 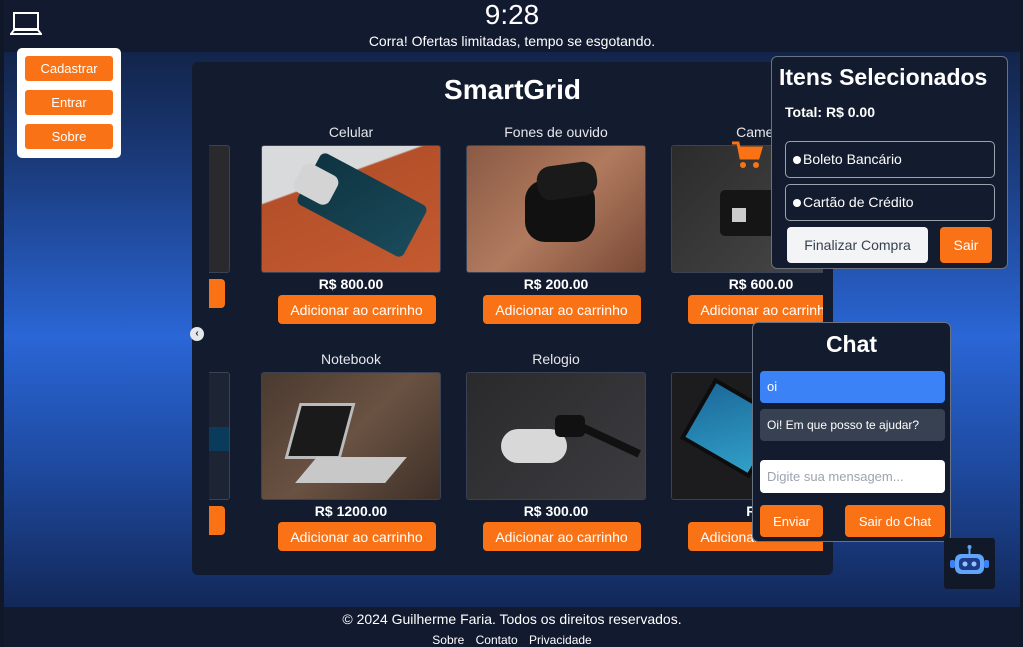 What do you see at coordinates (852, 159) in the screenshot?
I see `payment-option-label: Boleto Bancário` at bounding box center [852, 159].